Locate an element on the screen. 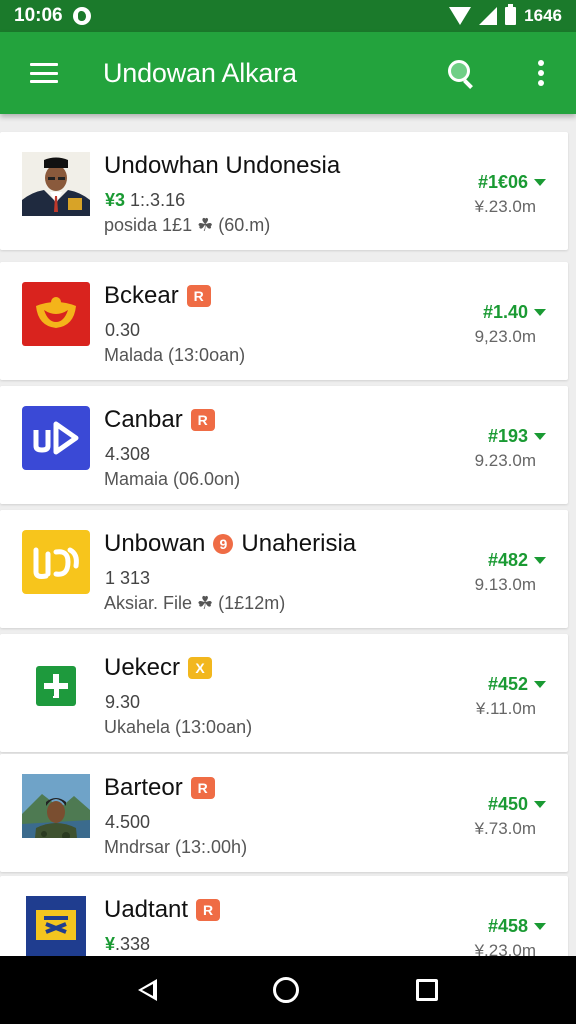 The height and width of the screenshot is (1024, 576). item-name: Barteor R is located at coordinates (159, 788).